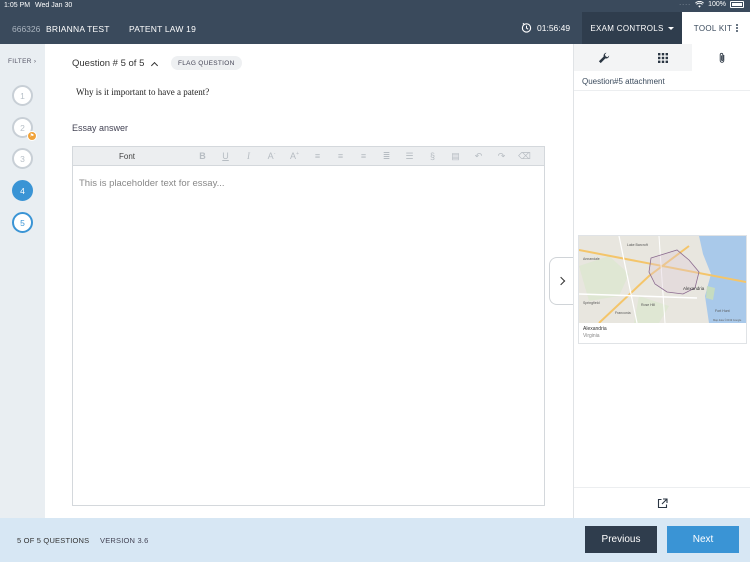 The image size is (750, 562). What do you see at coordinates (26, 29) in the screenshot?
I see `student-id: 666326` at bounding box center [26, 29].